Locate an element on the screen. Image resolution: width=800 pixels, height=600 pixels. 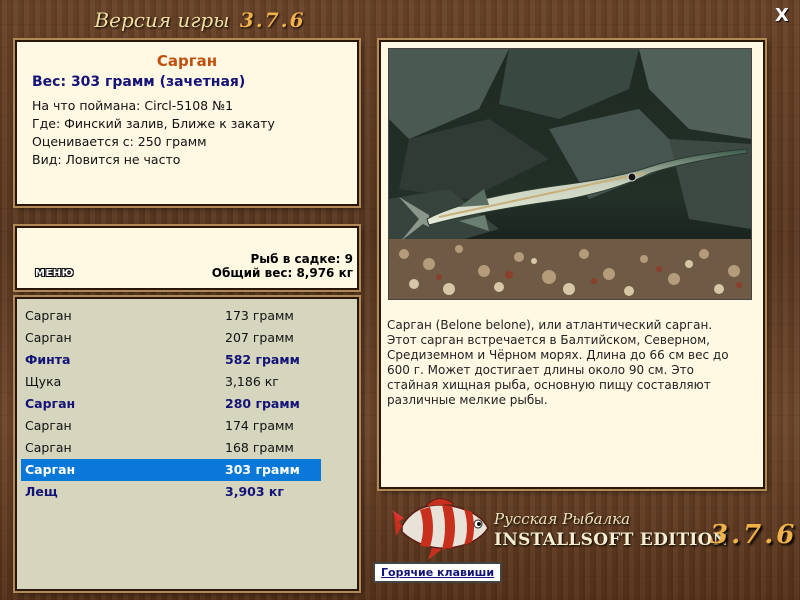
catch-row: Сарган 174 грамм is located at coordinates (171, 426).